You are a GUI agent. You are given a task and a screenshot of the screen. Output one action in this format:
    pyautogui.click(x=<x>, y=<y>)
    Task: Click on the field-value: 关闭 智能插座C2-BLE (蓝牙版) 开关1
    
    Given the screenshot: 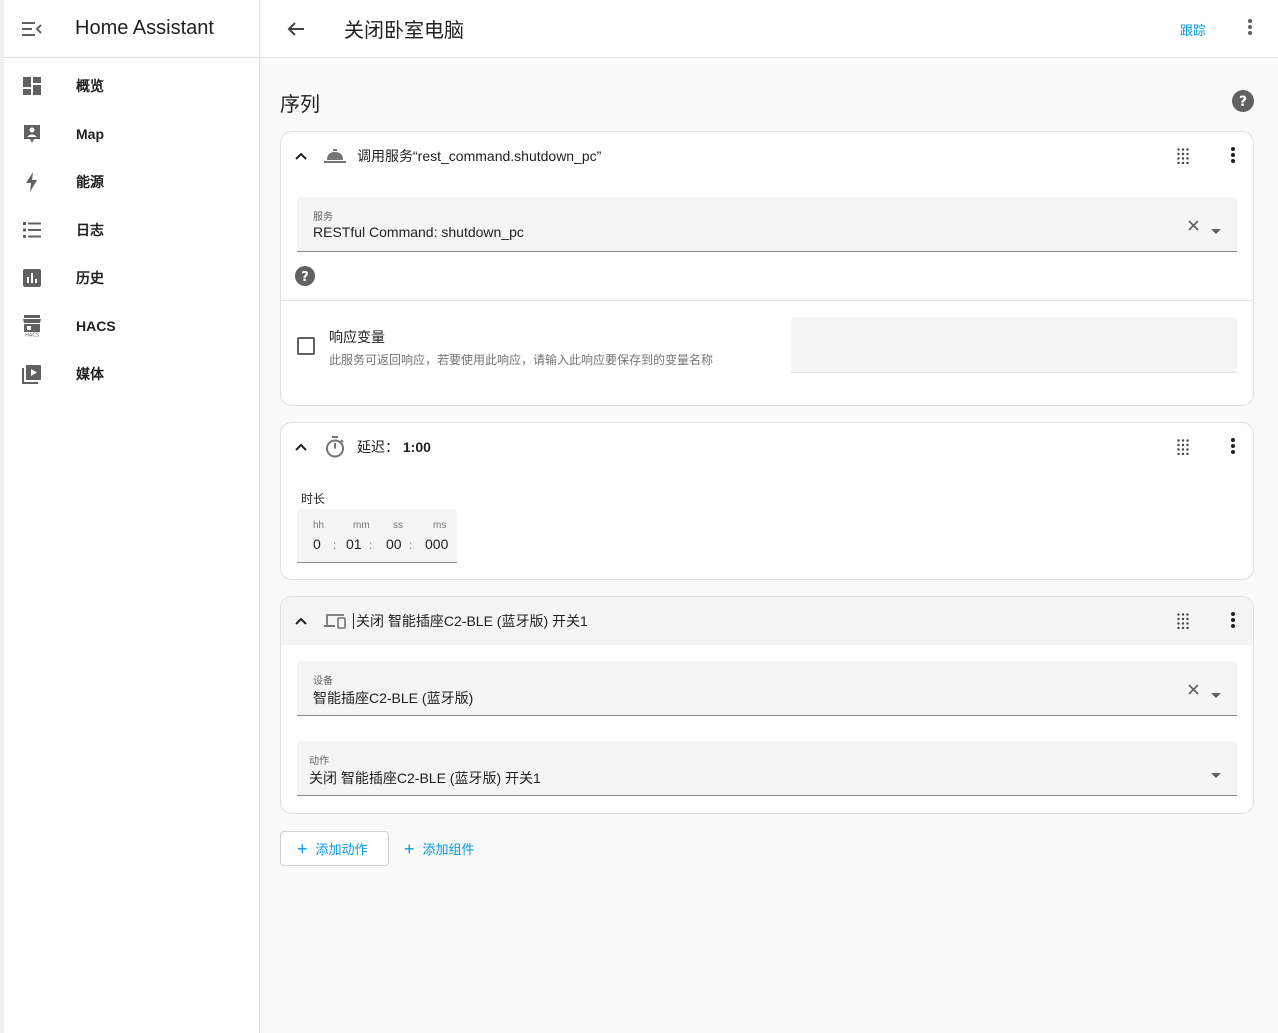 What is the action you would take?
    pyautogui.click(x=425, y=778)
    